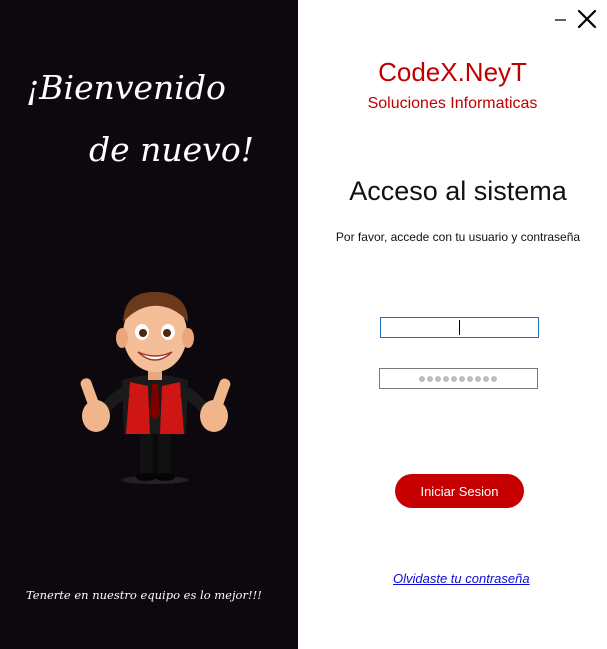 The image size is (607, 649). I want to click on tagline: Tenerte en nuestro equipo es lo mejor!!!, so click(144, 595).